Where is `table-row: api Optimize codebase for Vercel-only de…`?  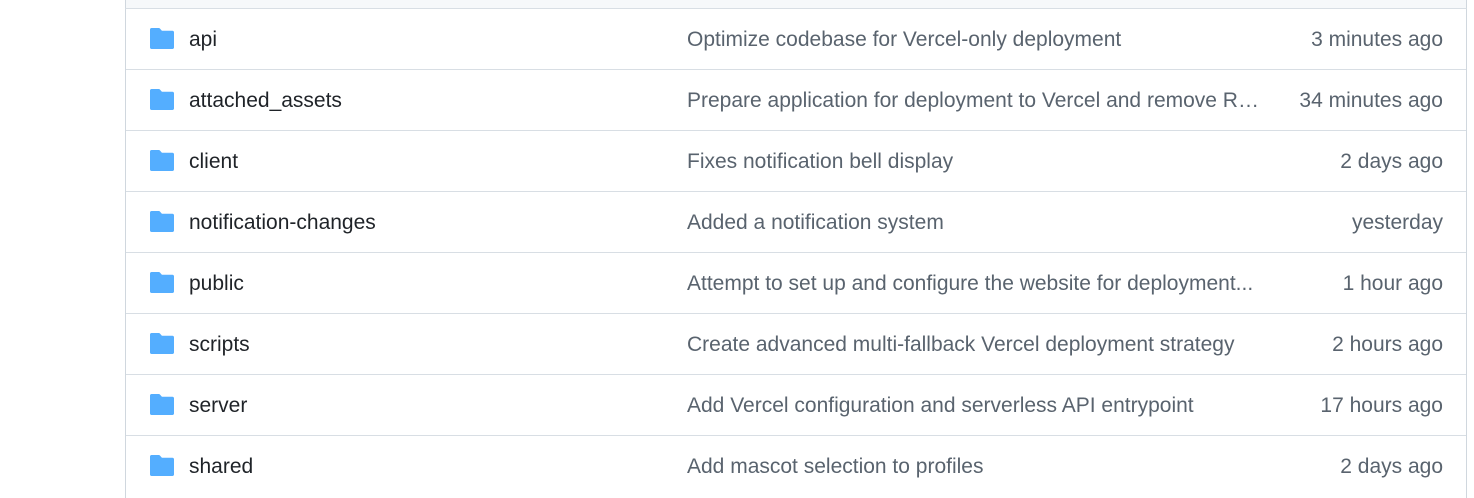 table-row: api Optimize codebase for Vercel-only de… is located at coordinates (796, 39).